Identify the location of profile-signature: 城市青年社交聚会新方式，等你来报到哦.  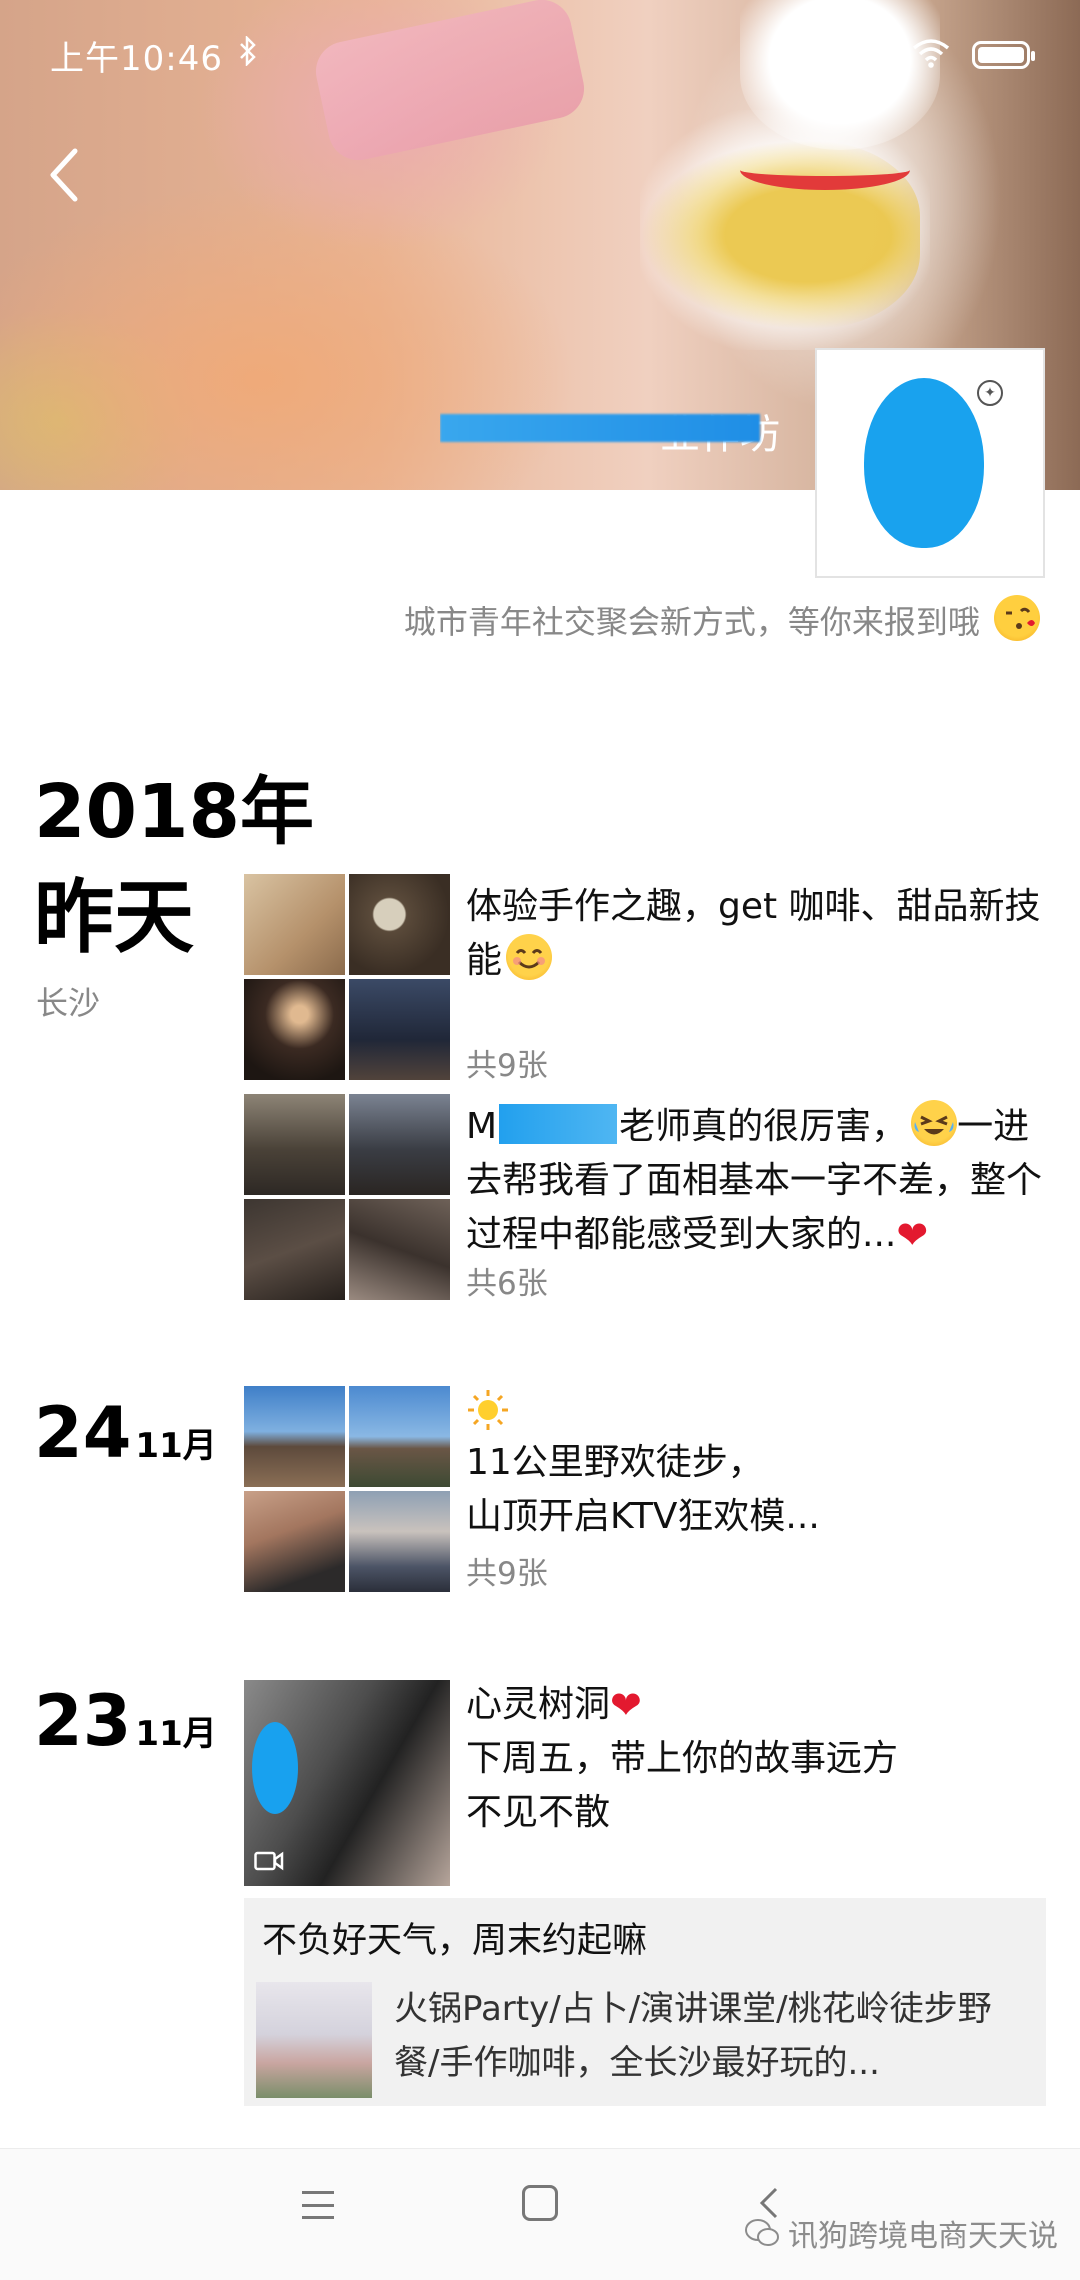
(722, 619).